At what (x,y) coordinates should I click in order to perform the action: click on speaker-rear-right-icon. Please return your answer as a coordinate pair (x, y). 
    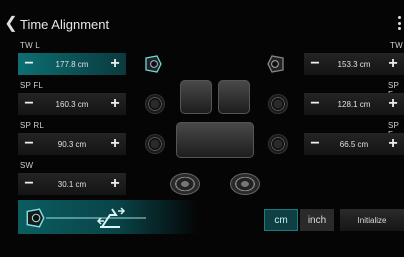
    Looking at the image, I should click on (278, 144).